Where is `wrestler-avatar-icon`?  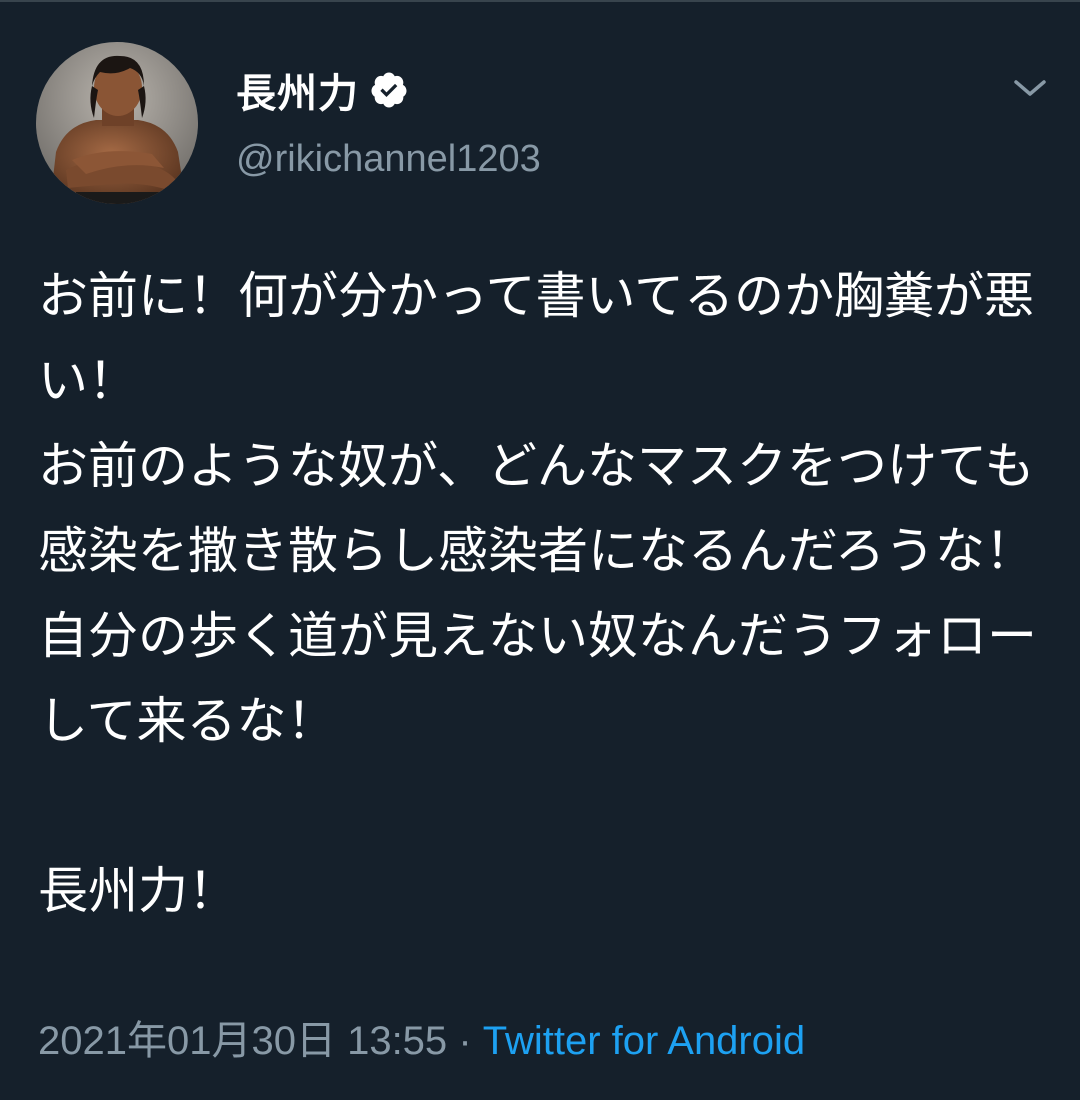
wrestler-avatar-icon is located at coordinates (117, 123).